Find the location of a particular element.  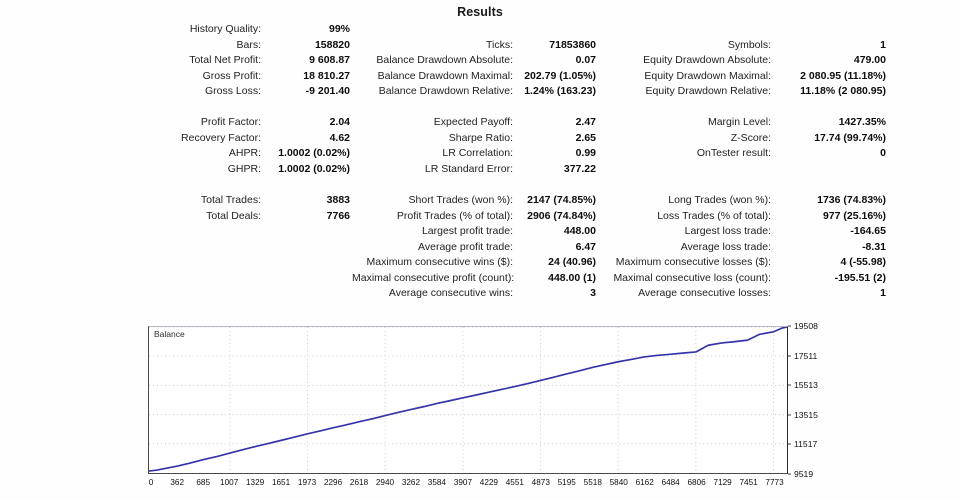

stat-row: Total Net Profit: 9 608.87 is located at coordinates (175, 61).